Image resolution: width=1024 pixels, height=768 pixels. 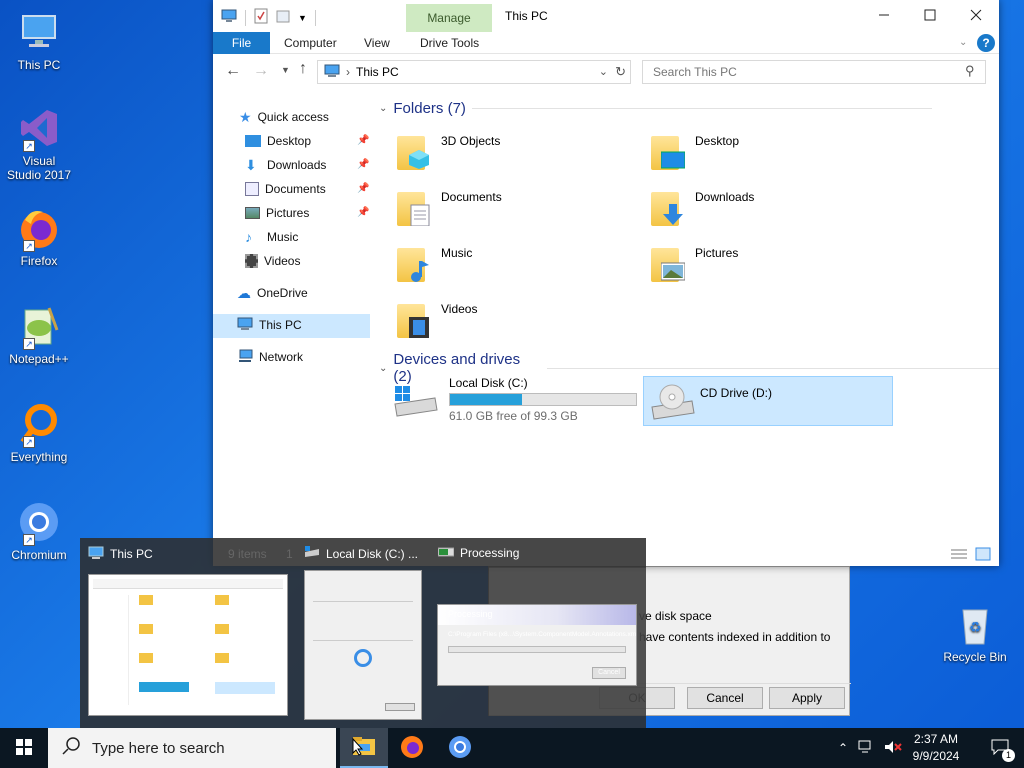 I want to click on ribbon-tabs: File Computer View Drive Tools ⌄ ?, so click(x=606, y=43).